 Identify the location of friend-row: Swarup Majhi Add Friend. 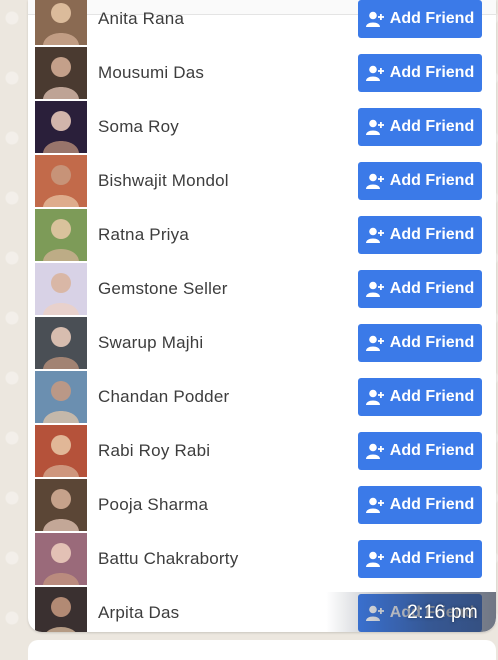
(262, 343).